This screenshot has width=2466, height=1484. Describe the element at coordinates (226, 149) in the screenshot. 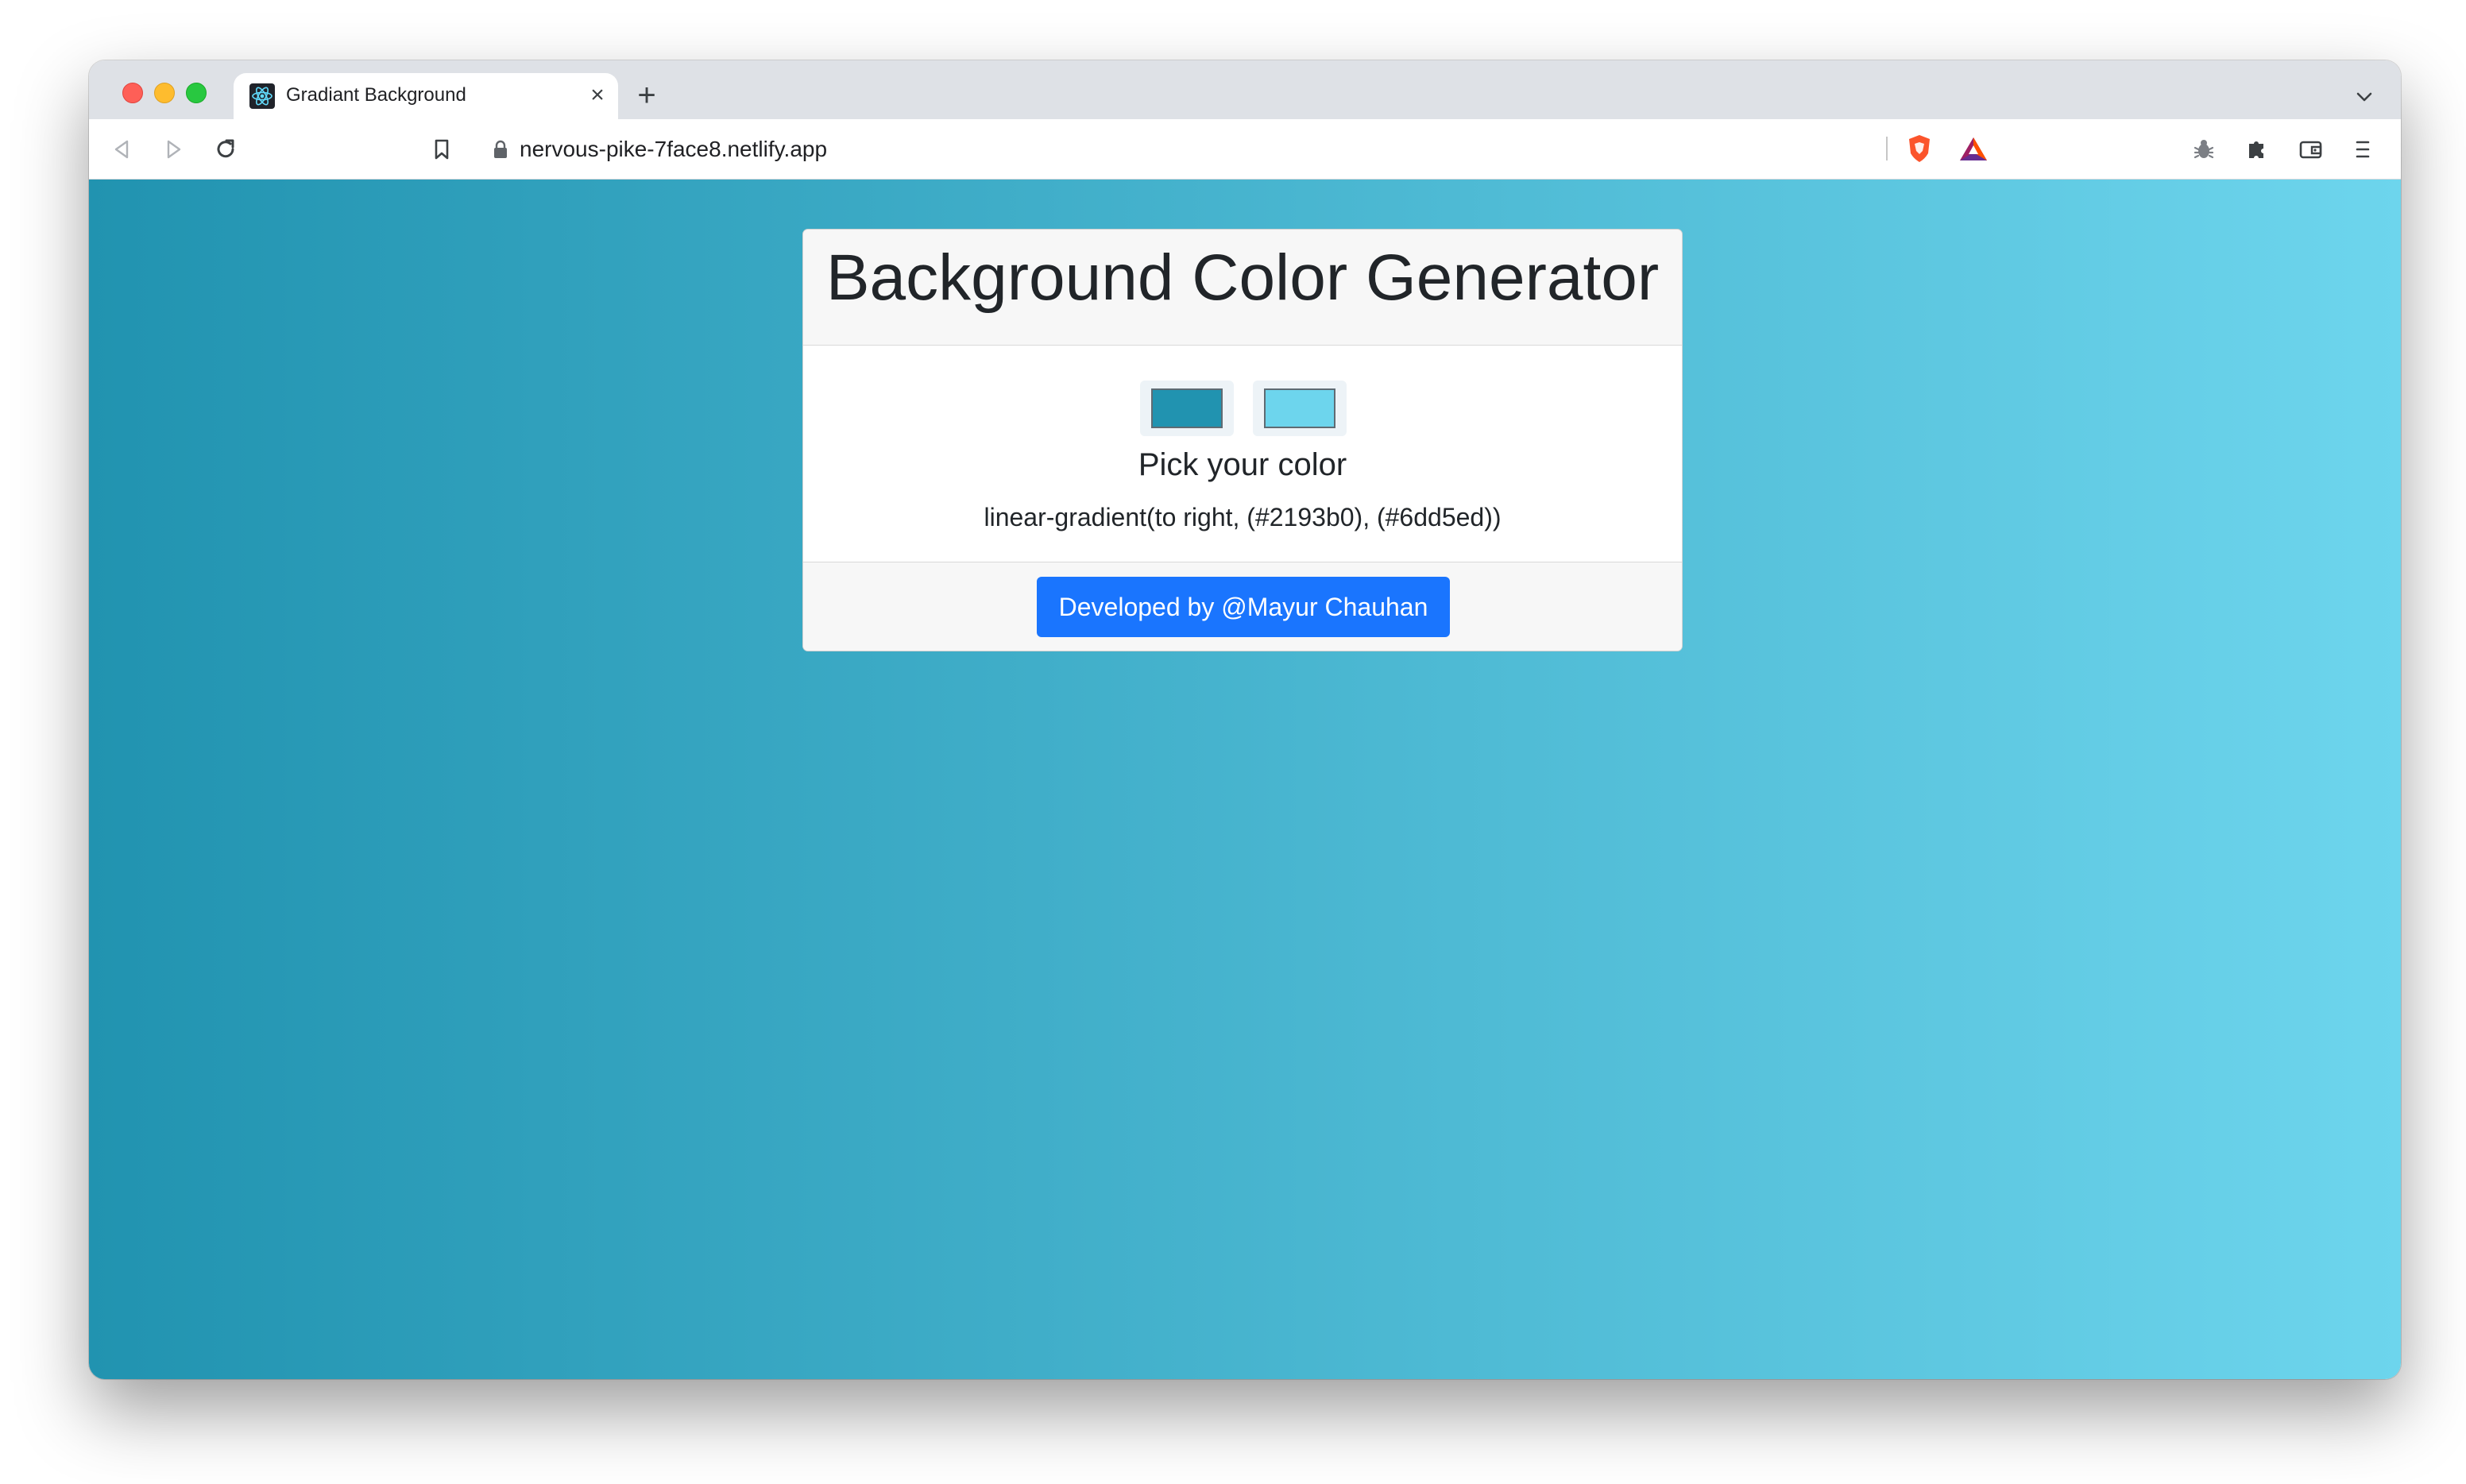

I see `reload-icon` at that location.